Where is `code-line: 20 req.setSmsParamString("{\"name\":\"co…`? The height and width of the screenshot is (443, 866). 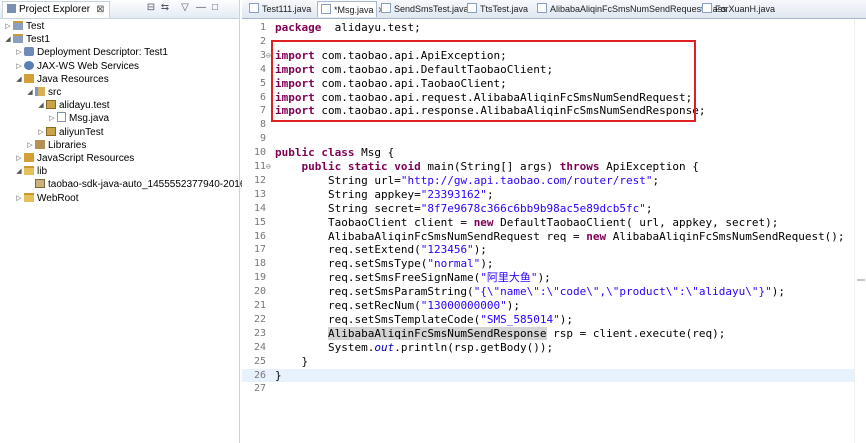
code-line: 20 req.setSmsParamString("{\"name\":\"co… is located at coordinates (548, 292).